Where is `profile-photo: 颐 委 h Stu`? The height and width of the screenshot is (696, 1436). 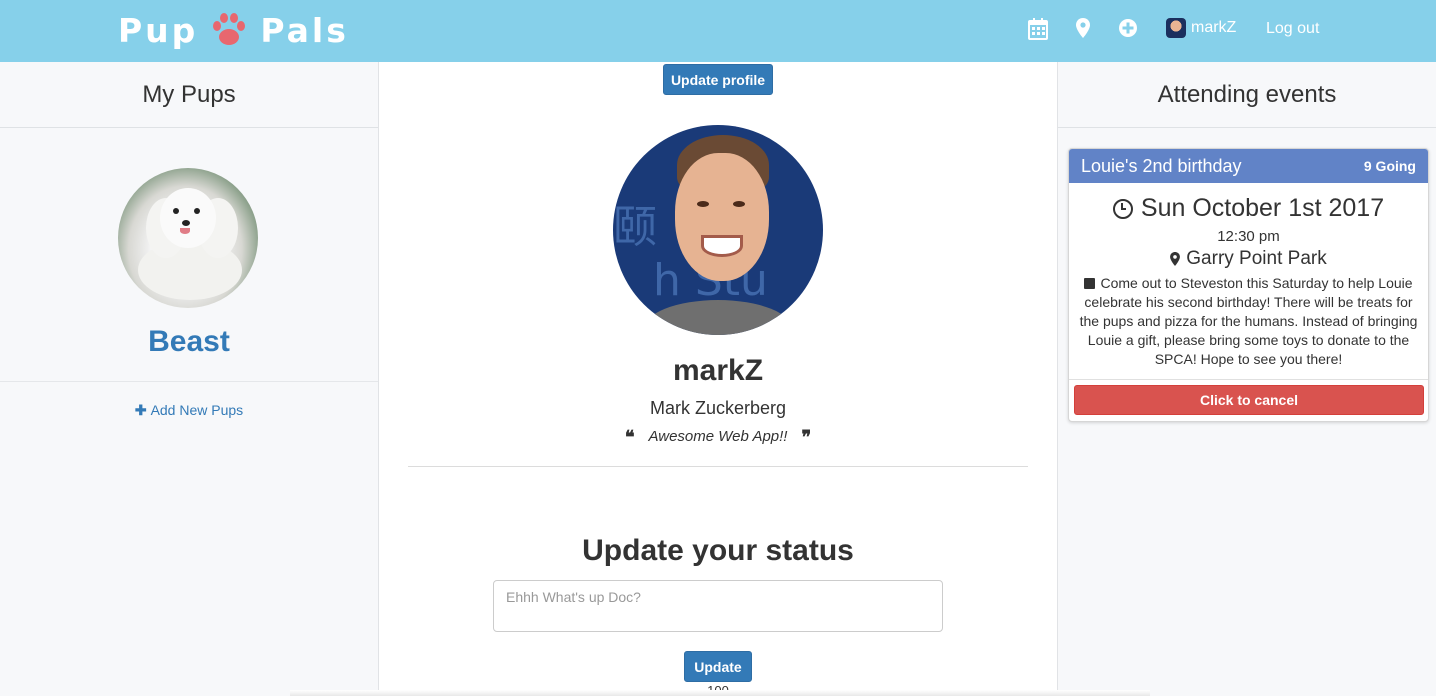 profile-photo: 颐 委 h Stu is located at coordinates (718, 230).